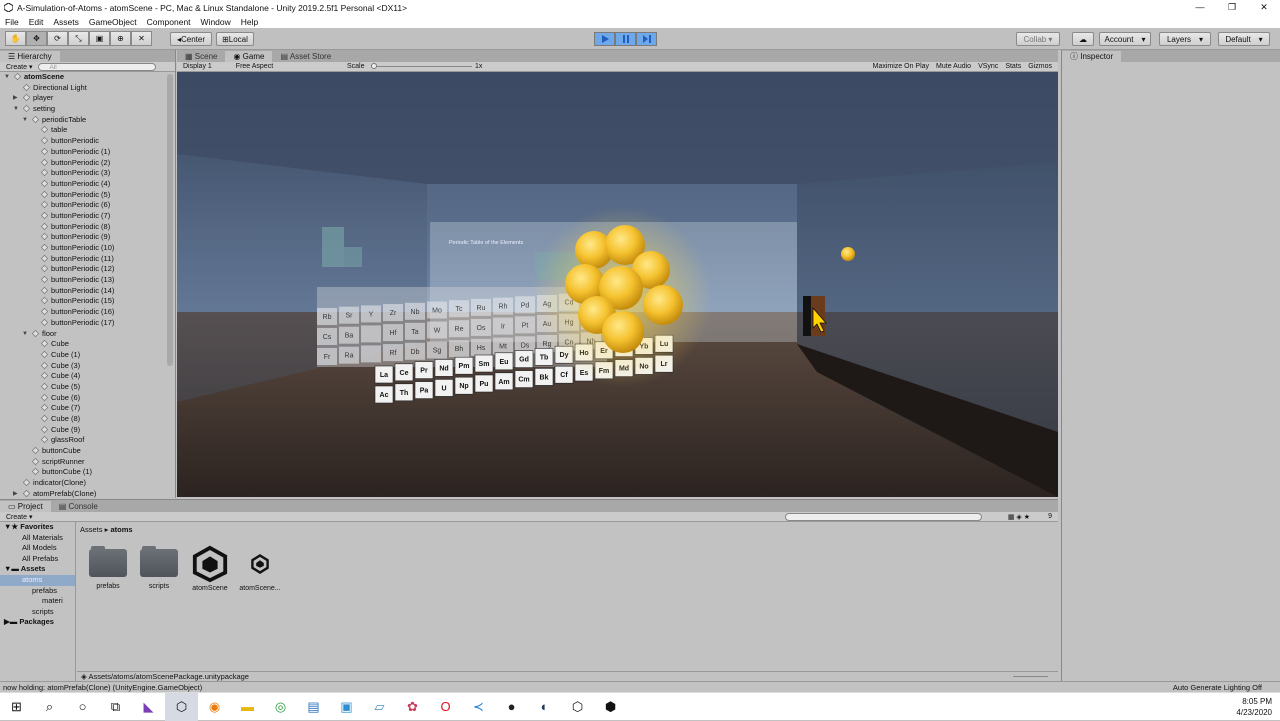  What do you see at coordinates (478, 707) in the screenshot?
I see `vscode-icon: ≺` at bounding box center [478, 707].